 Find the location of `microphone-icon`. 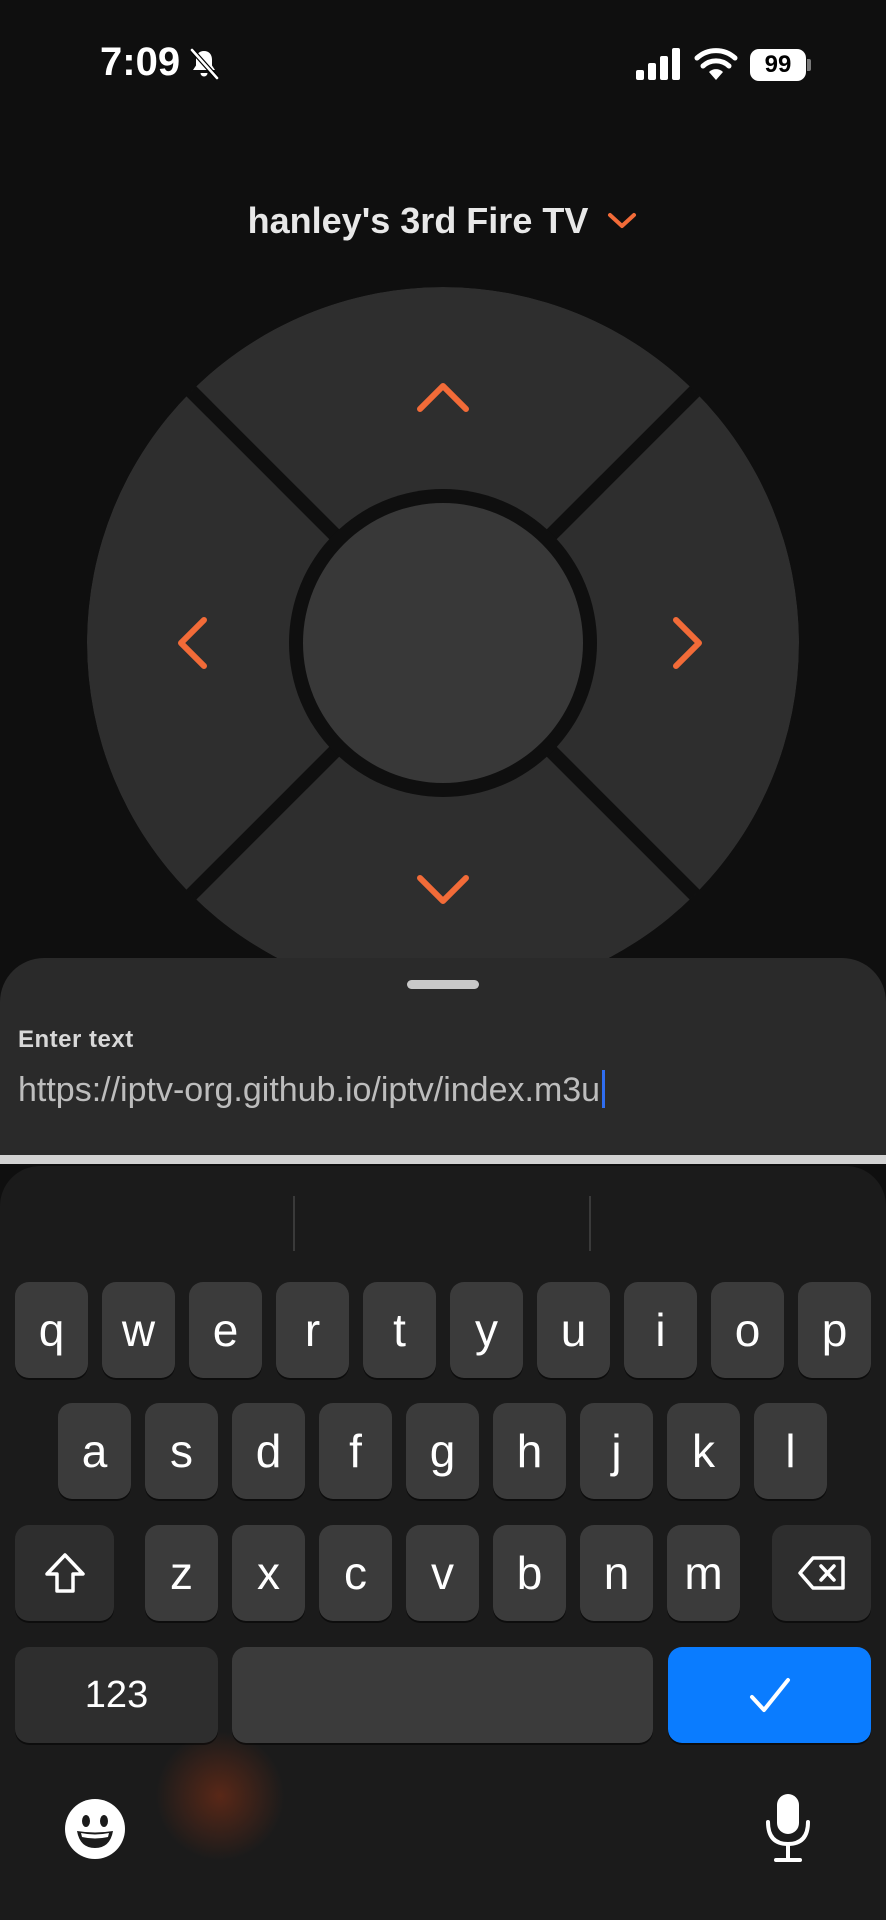

microphone-icon is located at coordinates (788, 1828).